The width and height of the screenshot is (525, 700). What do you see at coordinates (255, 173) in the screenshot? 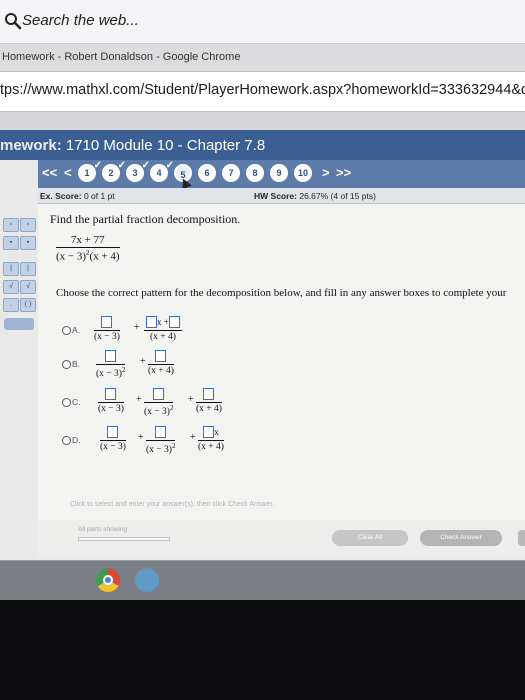
I see `question-8-button: 8` at bounding box center [255, 173].